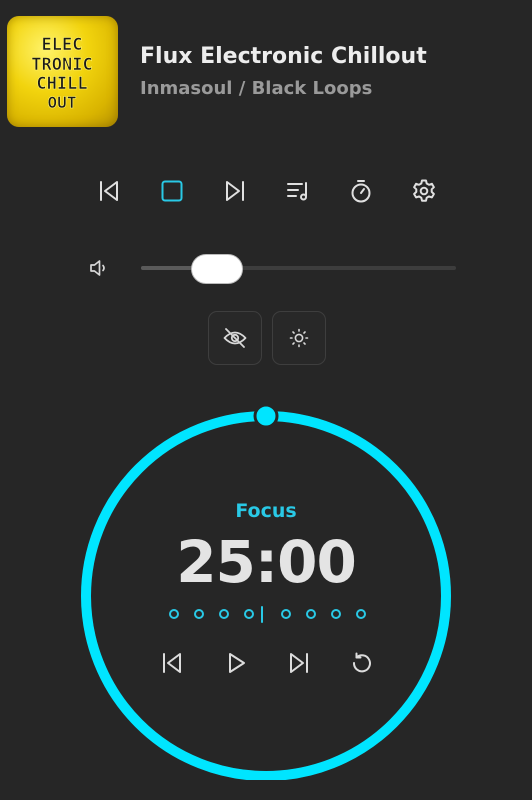  I want to click on speaker-icon, so click(99, 268).